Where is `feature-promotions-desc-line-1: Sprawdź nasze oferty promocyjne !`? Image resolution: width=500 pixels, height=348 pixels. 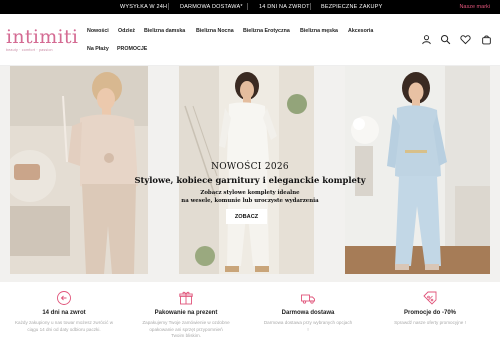
feature-promotions-desc-line-1: Sprawdź nasze oferty promocyjne ! is located at coordinates (430, 322).